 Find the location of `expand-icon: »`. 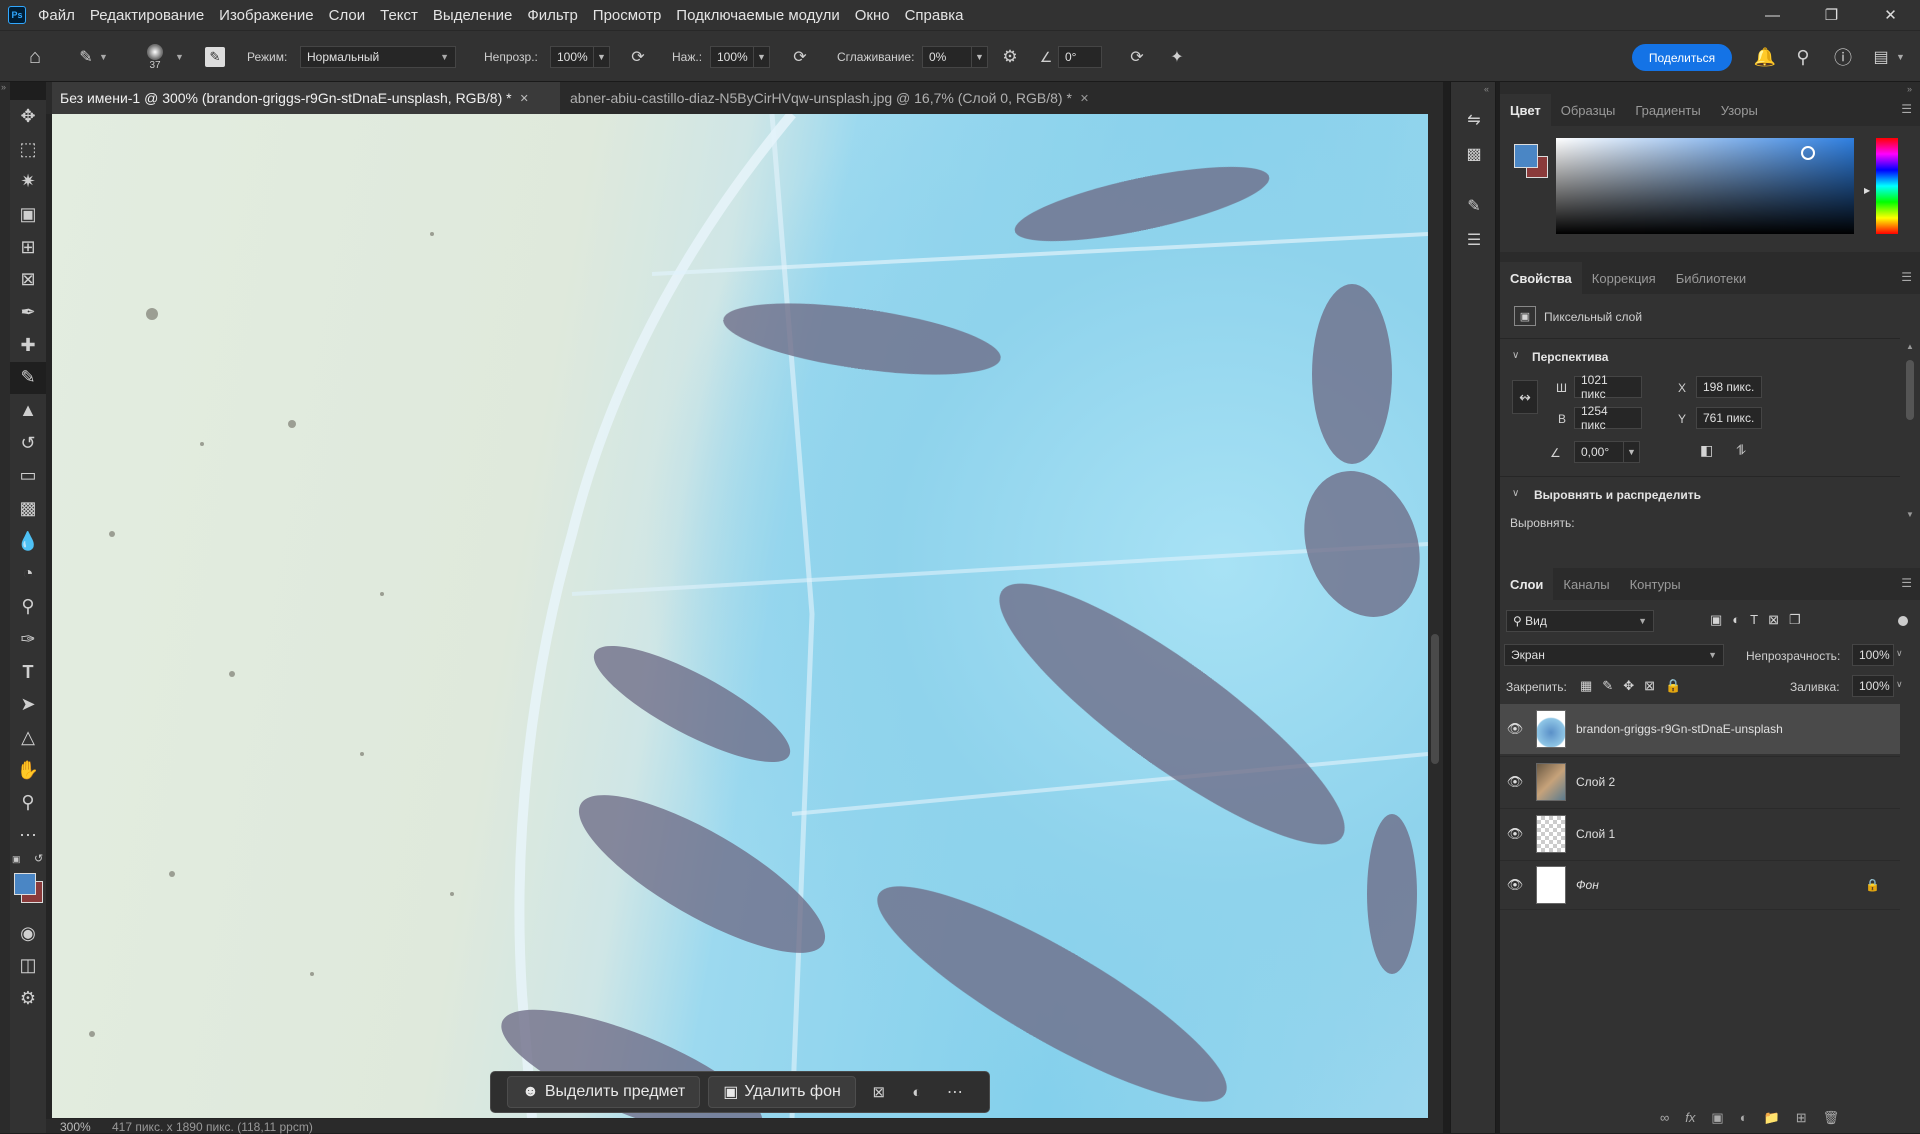

expand-icon: » is located at coordinates (3, 87).